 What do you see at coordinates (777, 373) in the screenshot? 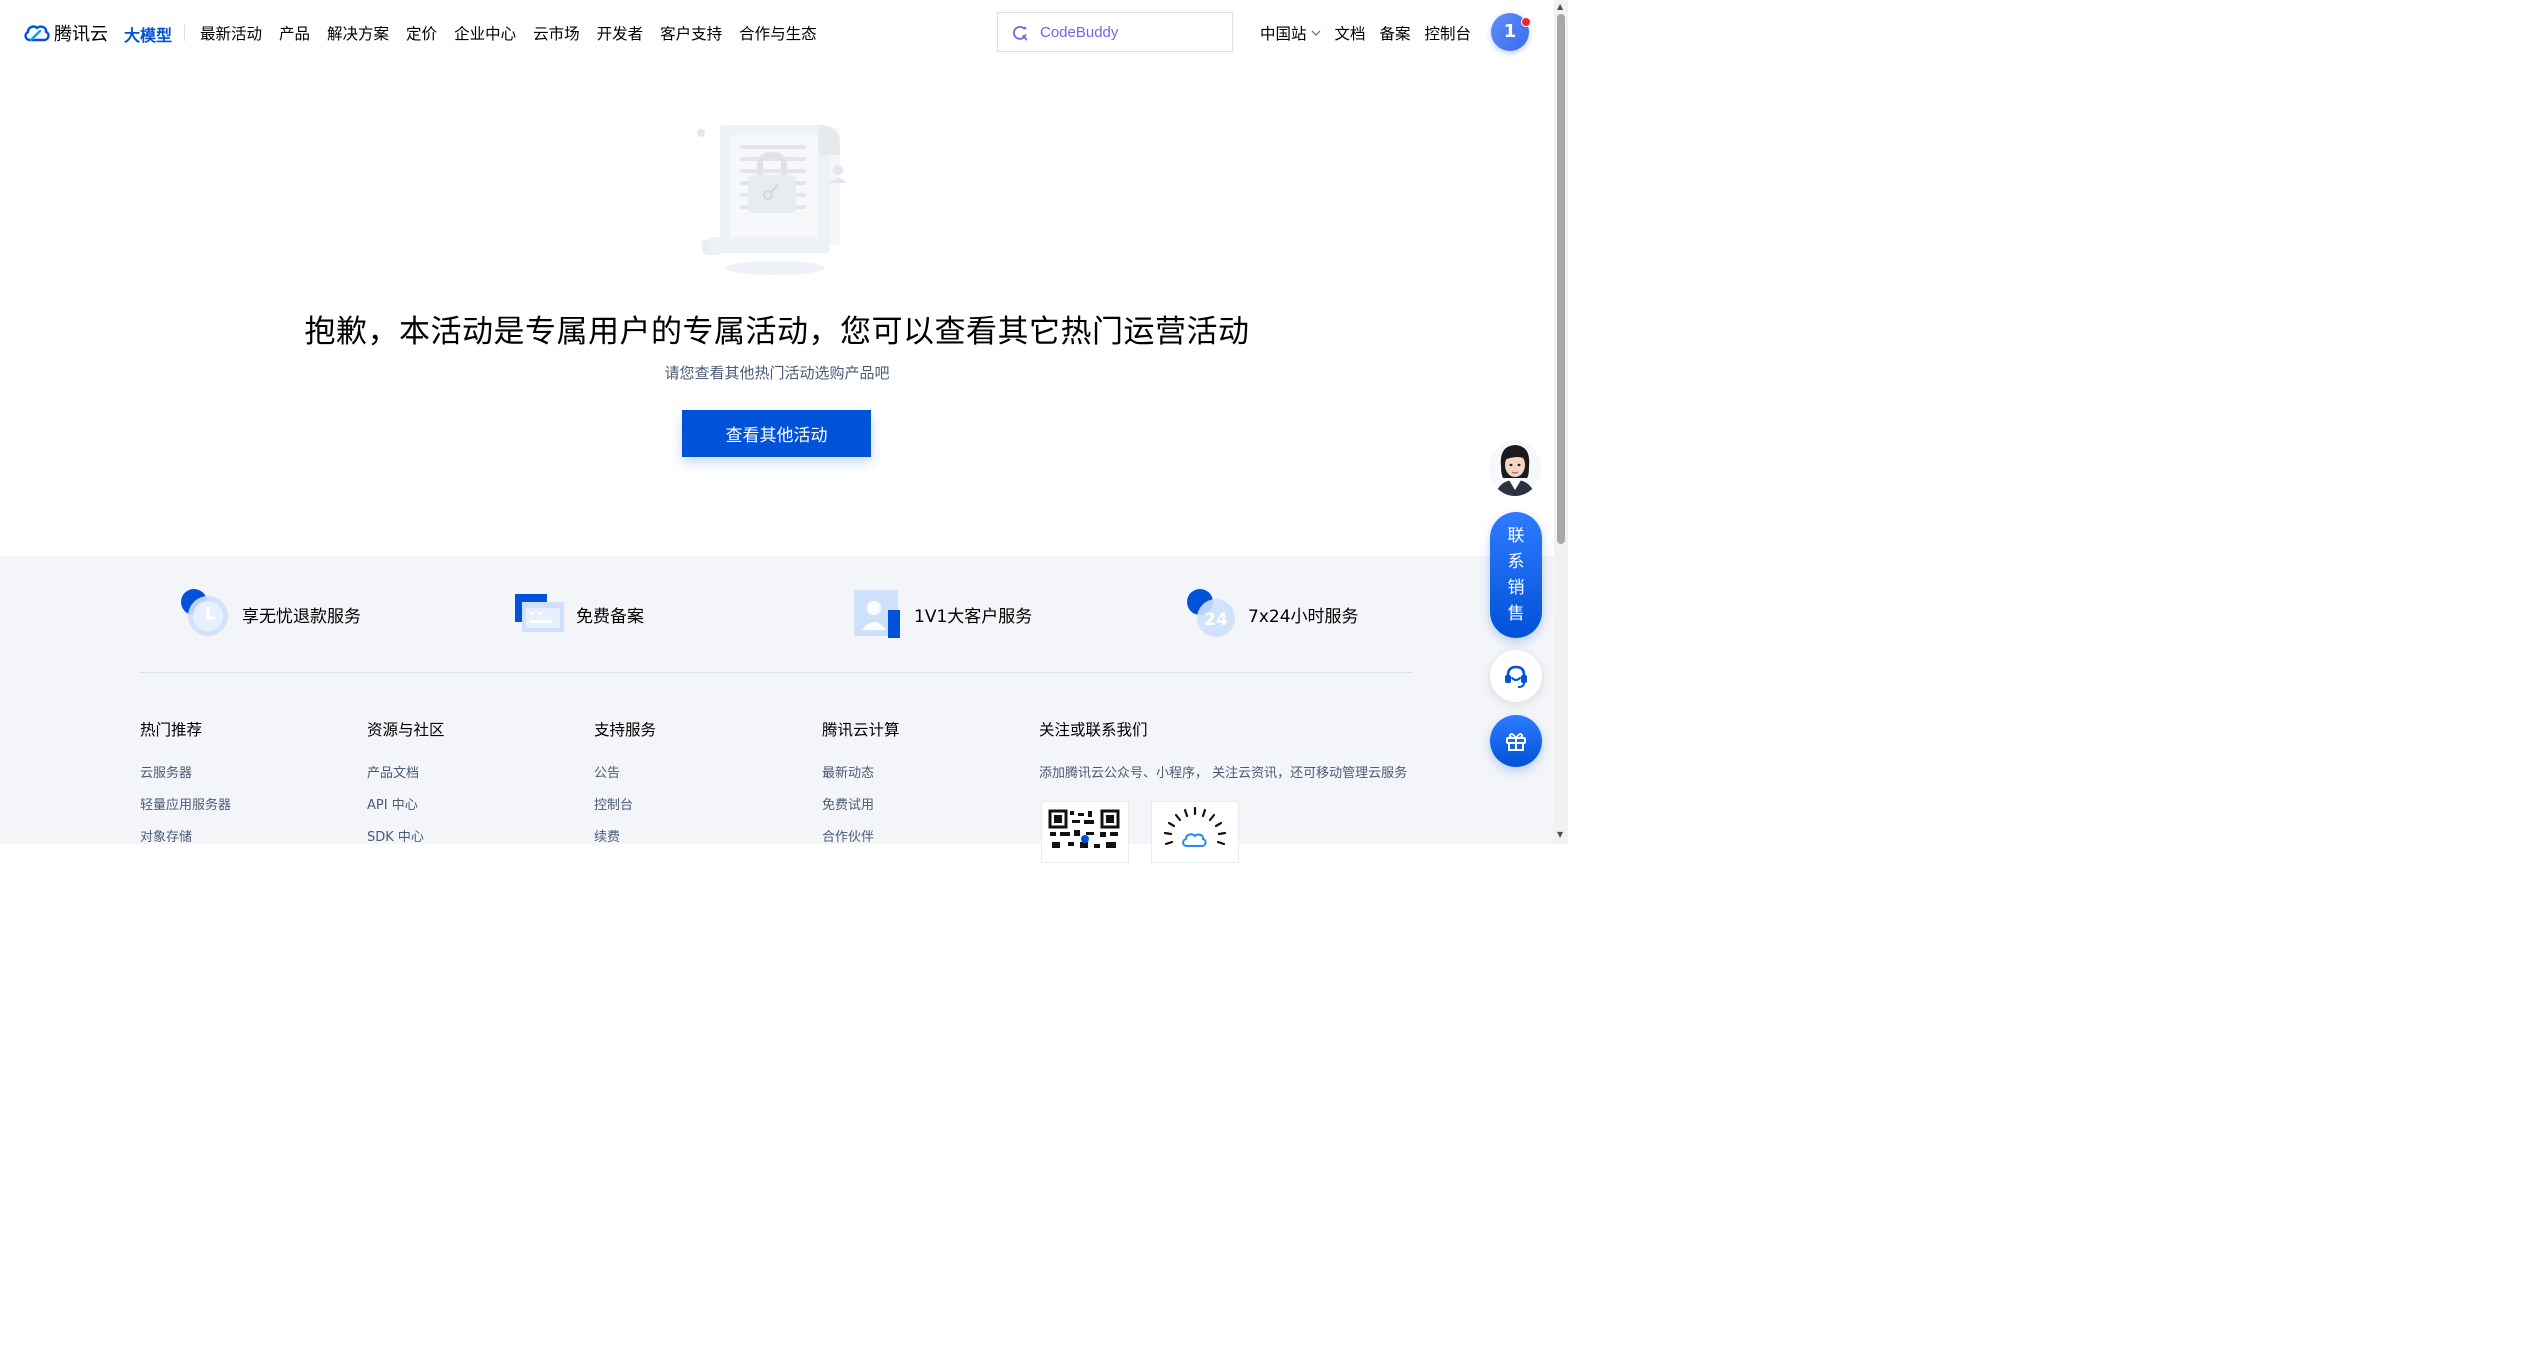
I see `page-subtitle: 请您查看其他热门活动选购产品吧` at bounding box center [777, 373].